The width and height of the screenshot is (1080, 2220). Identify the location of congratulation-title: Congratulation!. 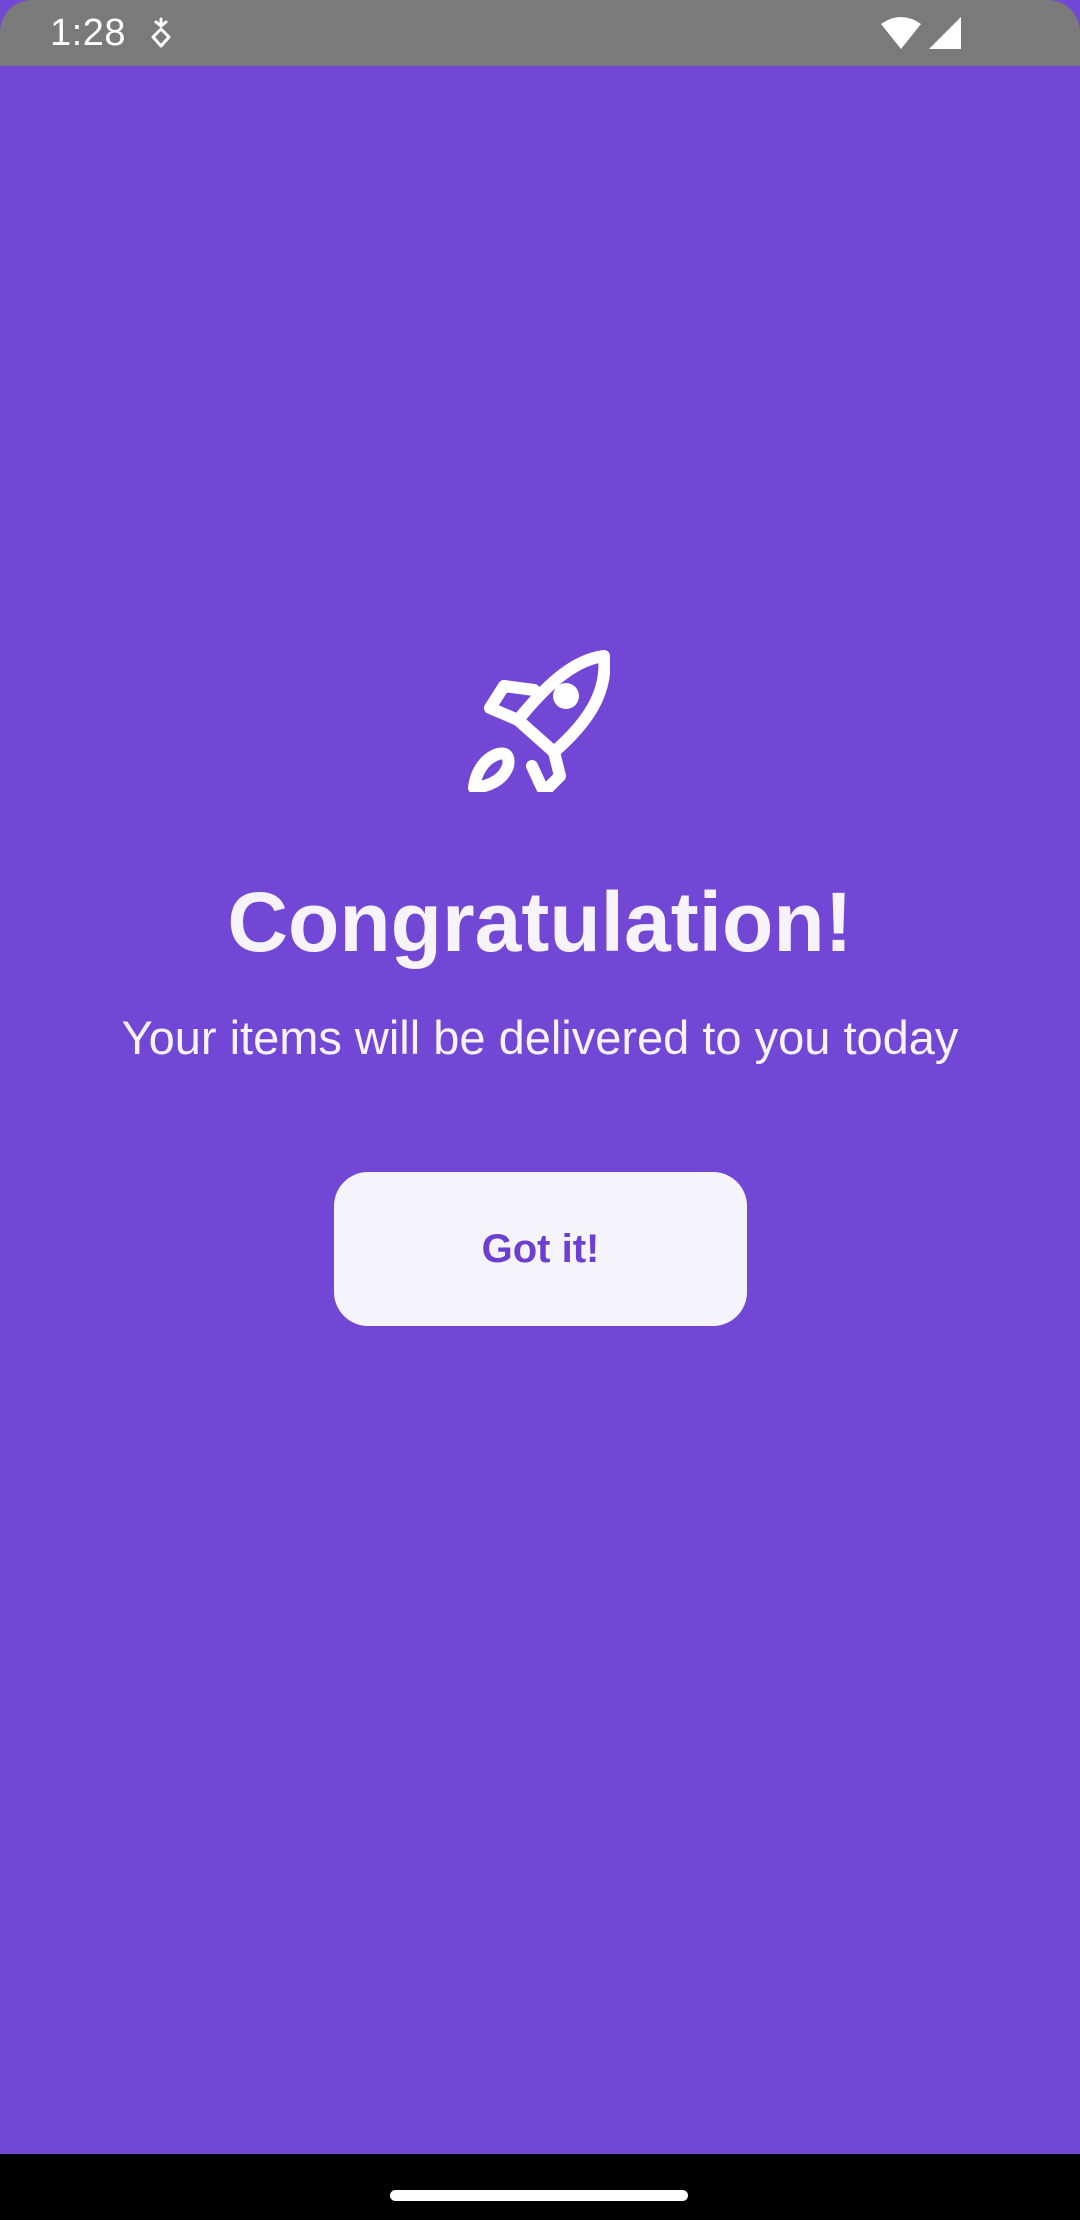
(540, 922).